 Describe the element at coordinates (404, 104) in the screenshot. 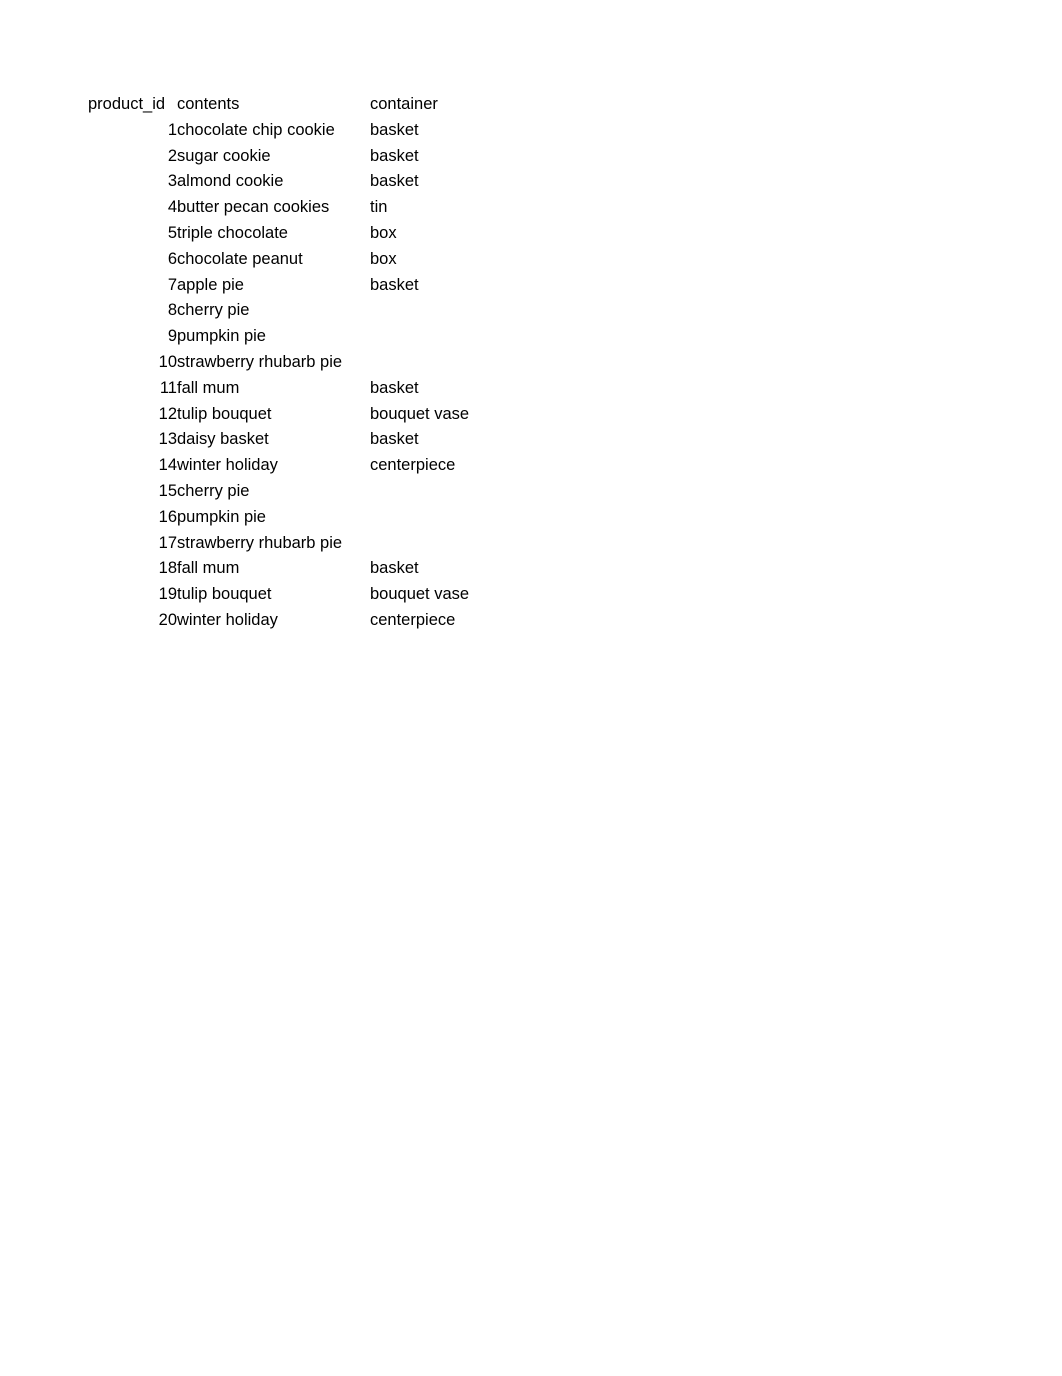

I see `column-header-container: container` at that location.